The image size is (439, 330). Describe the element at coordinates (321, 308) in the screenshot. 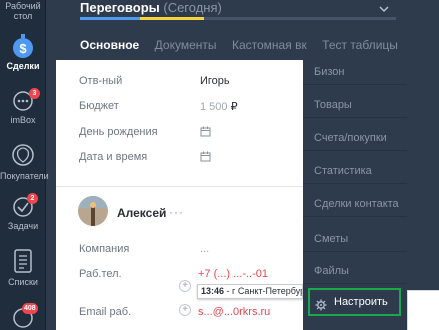

I see `gear-icon` at that location.